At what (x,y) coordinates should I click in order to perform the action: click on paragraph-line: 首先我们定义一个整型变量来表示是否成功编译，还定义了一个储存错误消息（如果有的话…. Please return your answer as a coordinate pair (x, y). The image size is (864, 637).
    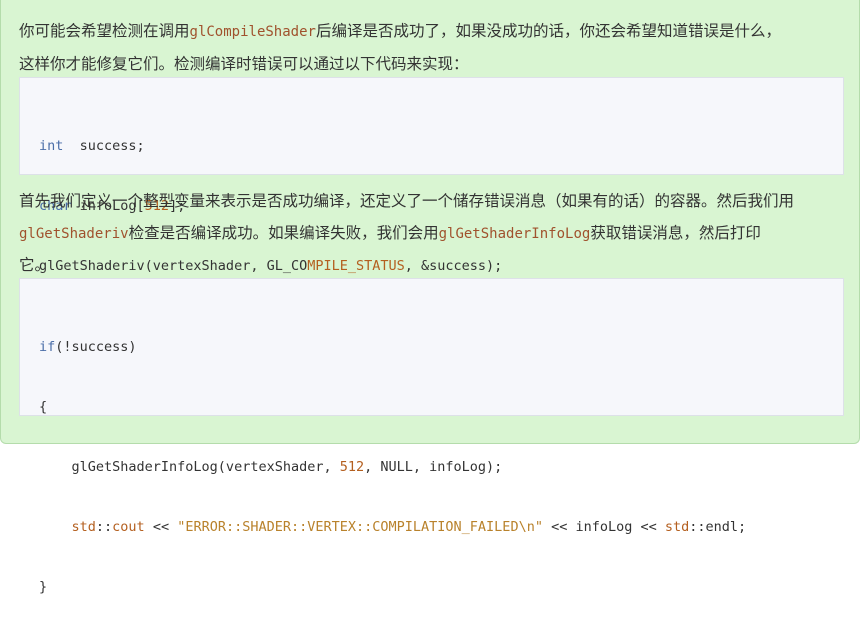
    Looking at the image, I should click on (407, 201).